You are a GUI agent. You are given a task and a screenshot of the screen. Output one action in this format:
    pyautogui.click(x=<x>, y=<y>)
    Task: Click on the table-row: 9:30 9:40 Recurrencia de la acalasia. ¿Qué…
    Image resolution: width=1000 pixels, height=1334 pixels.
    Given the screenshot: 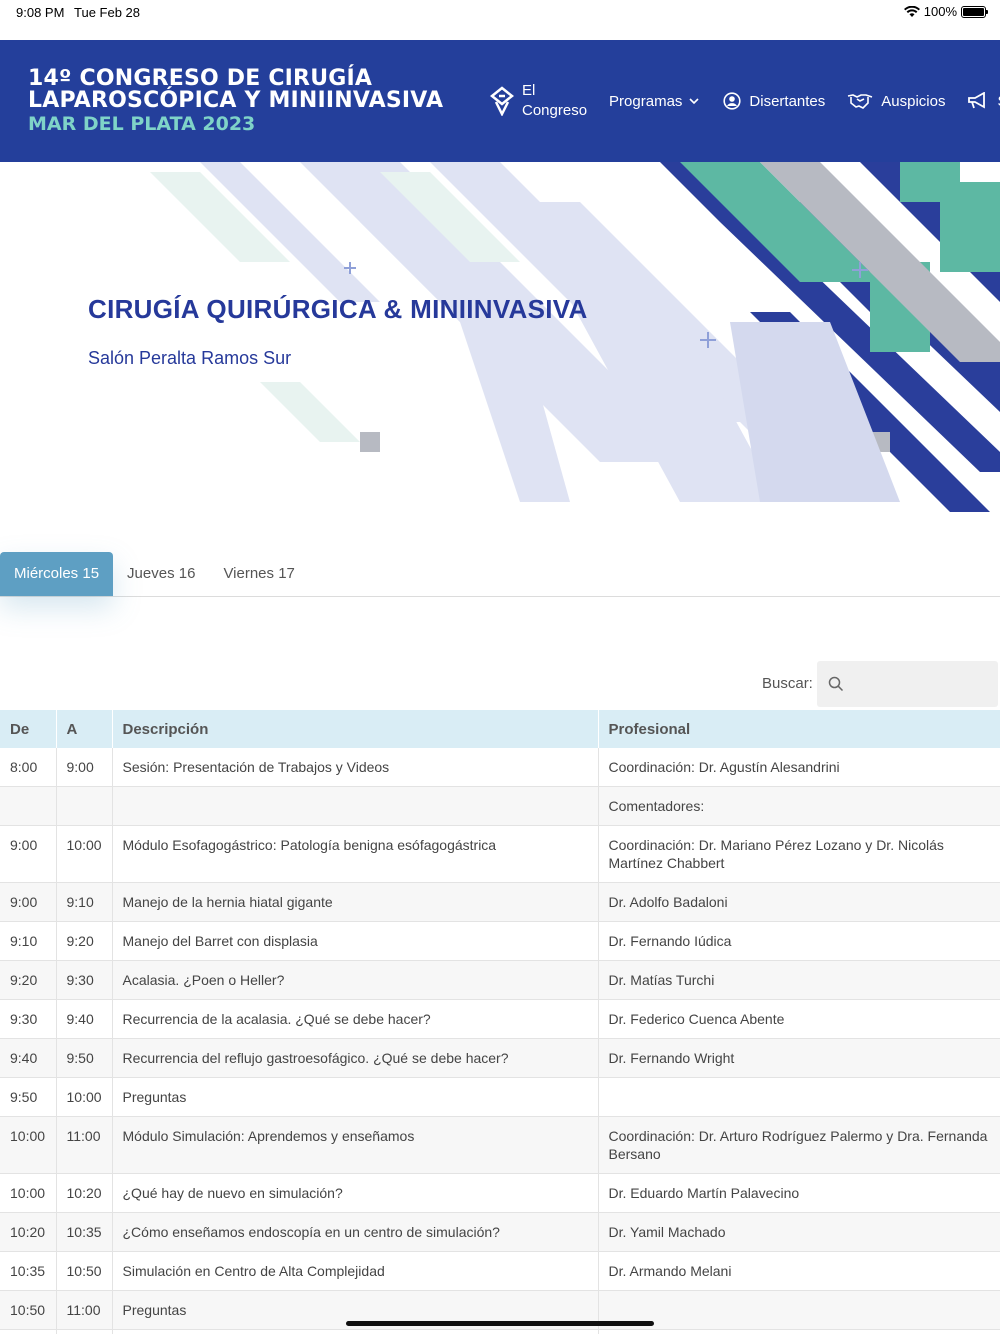 What is the action you would take?
    pyautogui.click(x=500, y=1019)
    